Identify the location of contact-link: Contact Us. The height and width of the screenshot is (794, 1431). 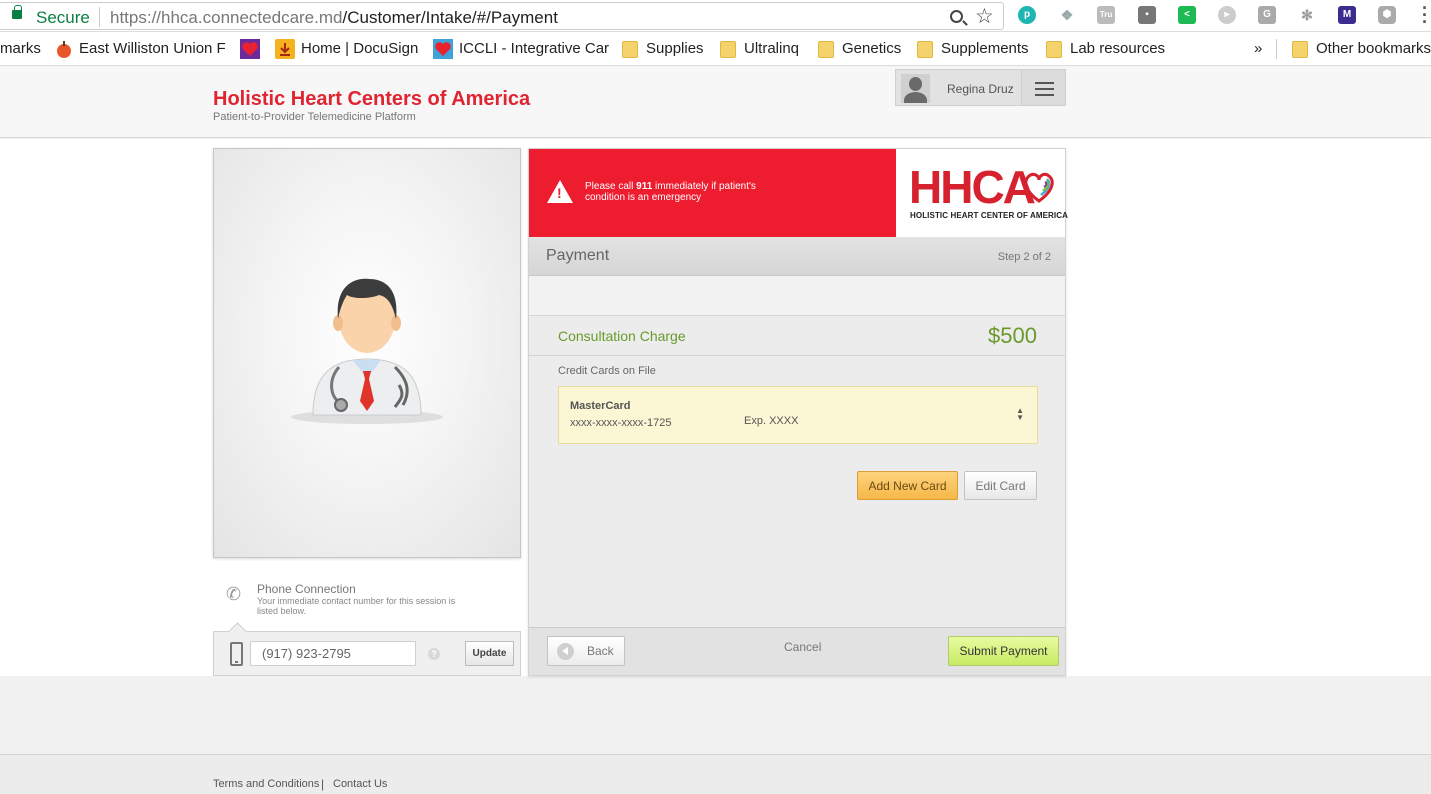
(360, 784).